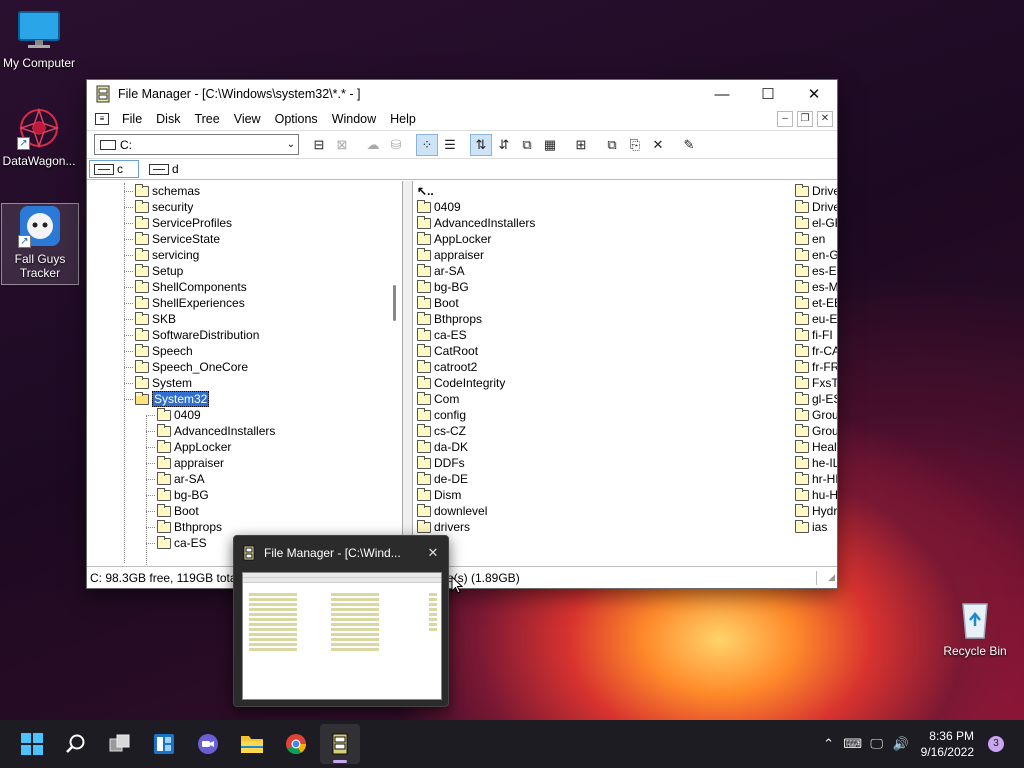  Describe the element at coordinates (816, 303) in the screenshot. I see `file-list-item: et-EE` at that location.